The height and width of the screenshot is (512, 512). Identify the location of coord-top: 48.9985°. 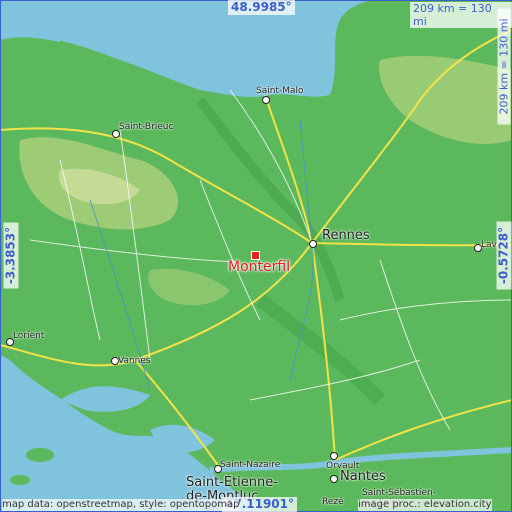
(261, 7).